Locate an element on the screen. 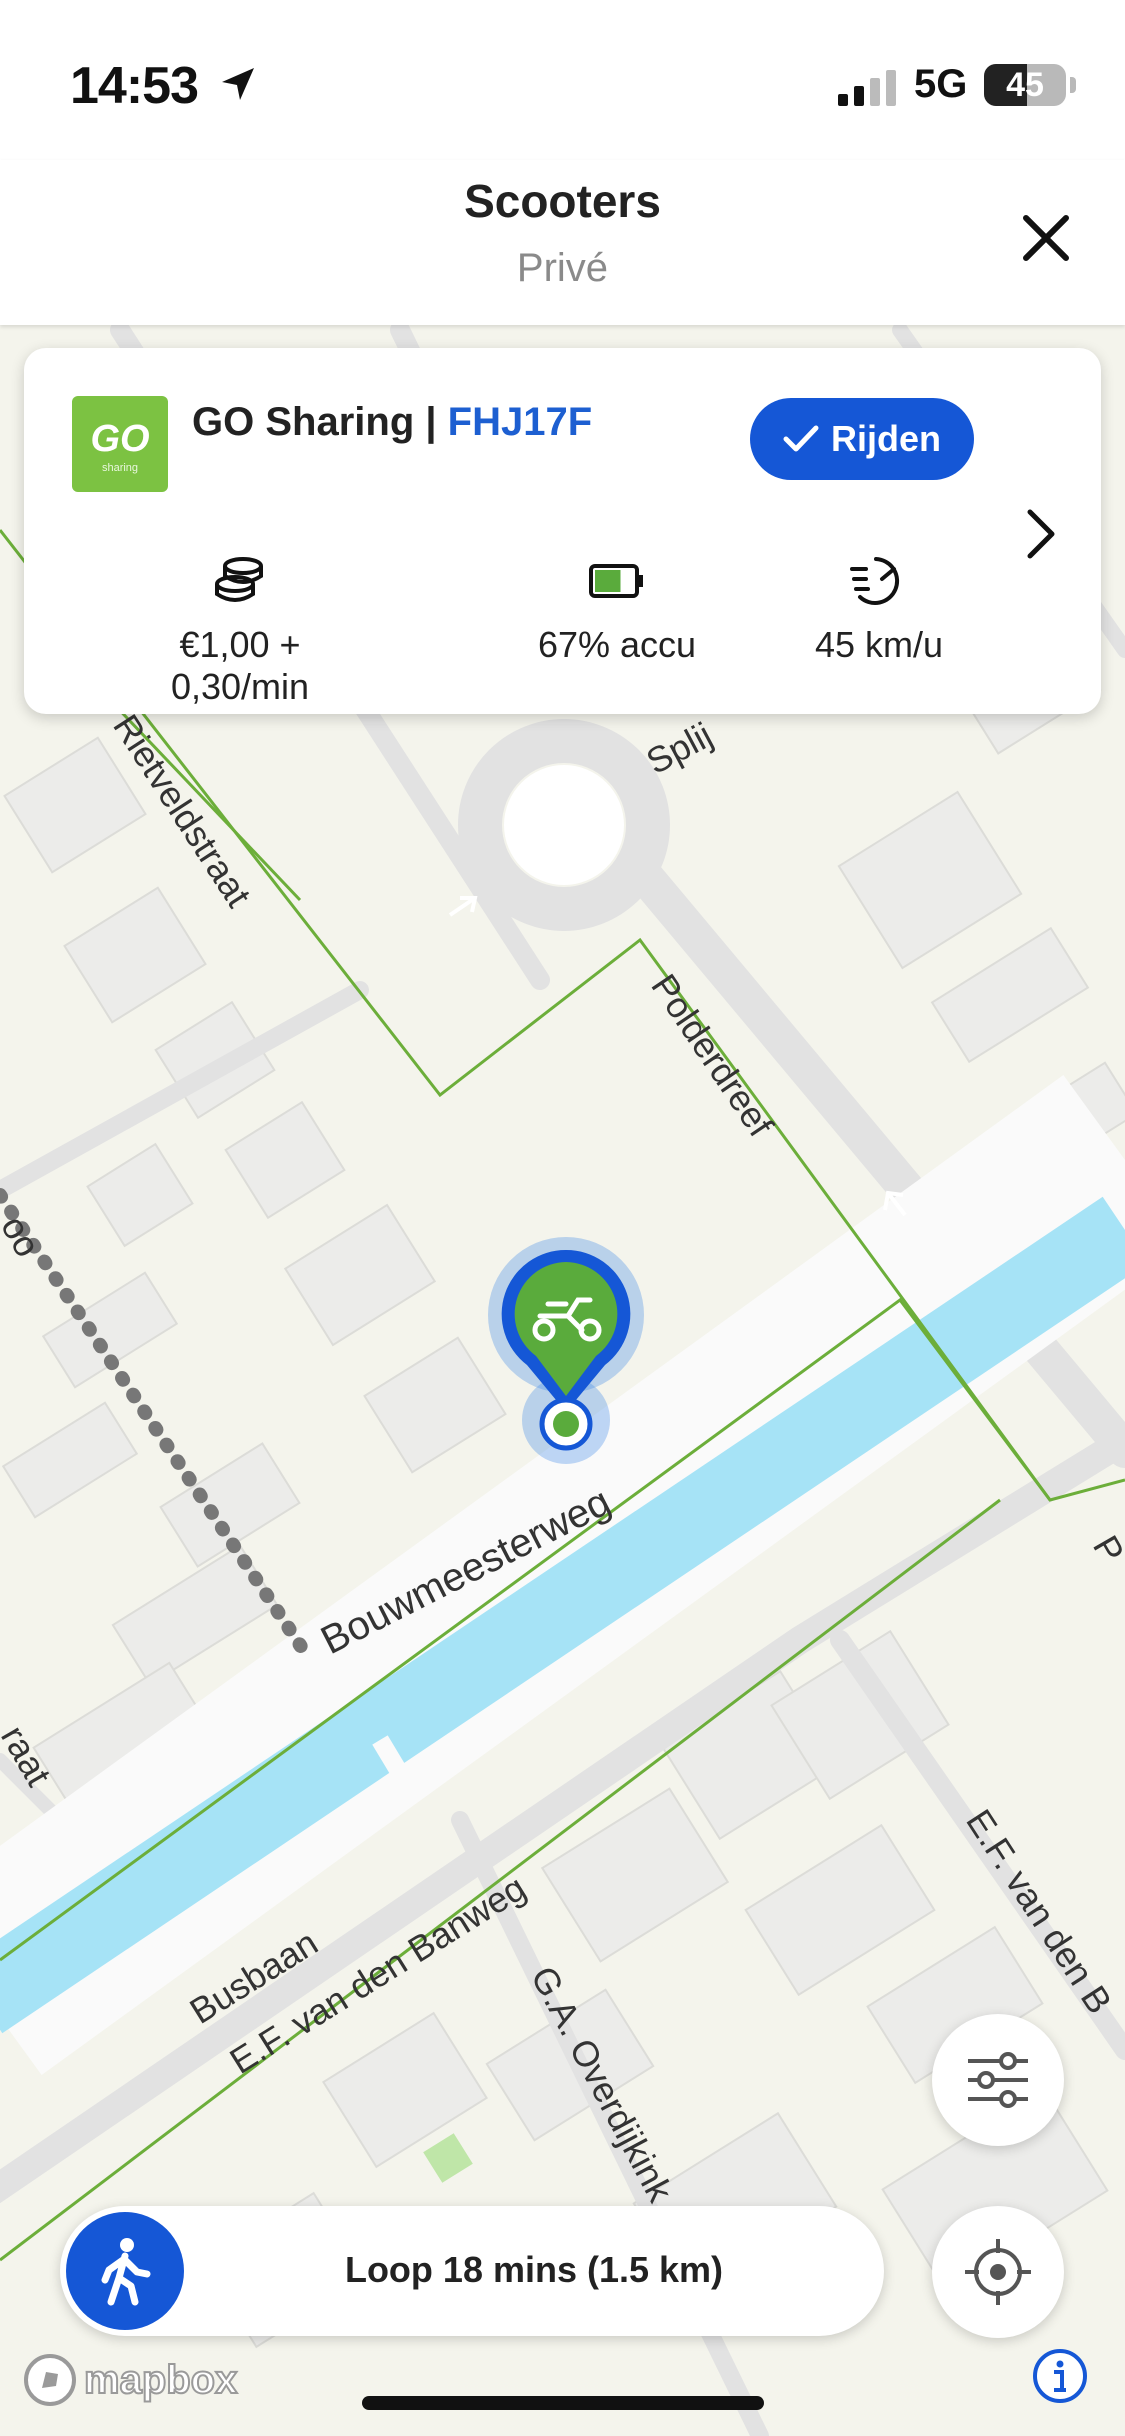  go-sharing-logo: GO sharing is located at coordinates (120, 444).